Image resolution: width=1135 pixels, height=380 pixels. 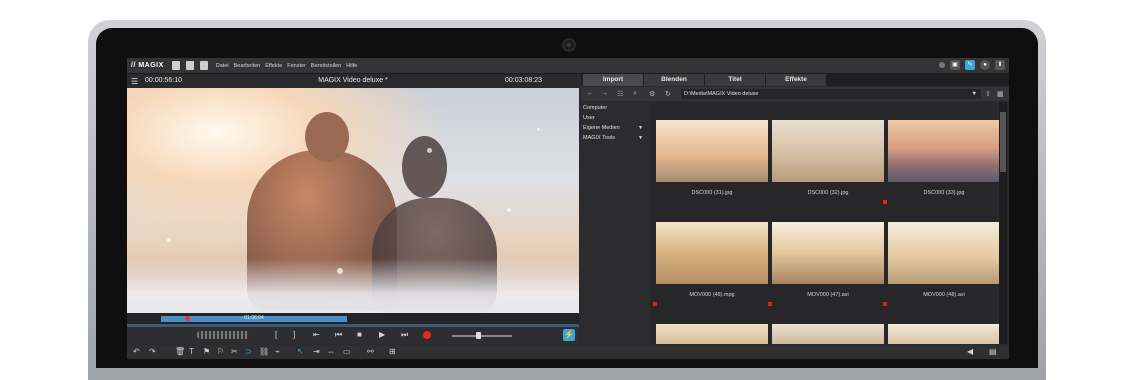 I want to click on webcam, so click(x=569, y=45).